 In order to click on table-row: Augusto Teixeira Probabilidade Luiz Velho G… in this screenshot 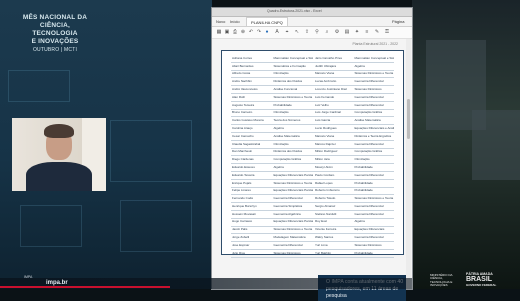, I will do `click(312, 106)`.